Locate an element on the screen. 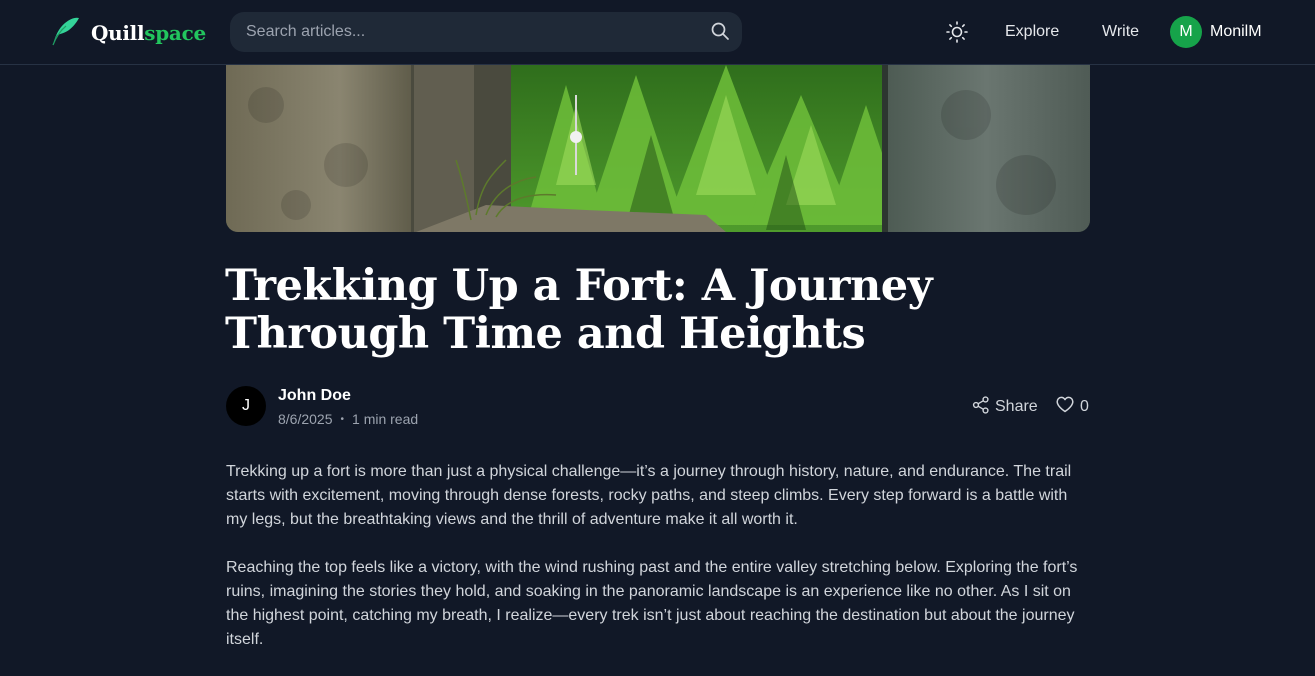  share-icon is located at coordinates (981, 407).